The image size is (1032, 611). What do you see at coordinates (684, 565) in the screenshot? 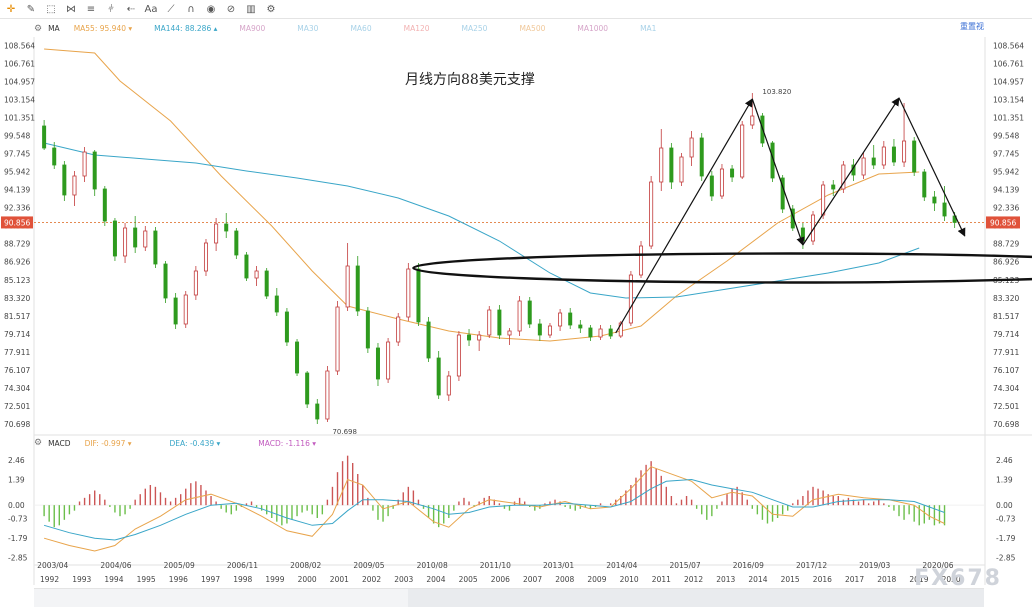
I see `time-label: 2015/07` at bounding box center [684, 565].